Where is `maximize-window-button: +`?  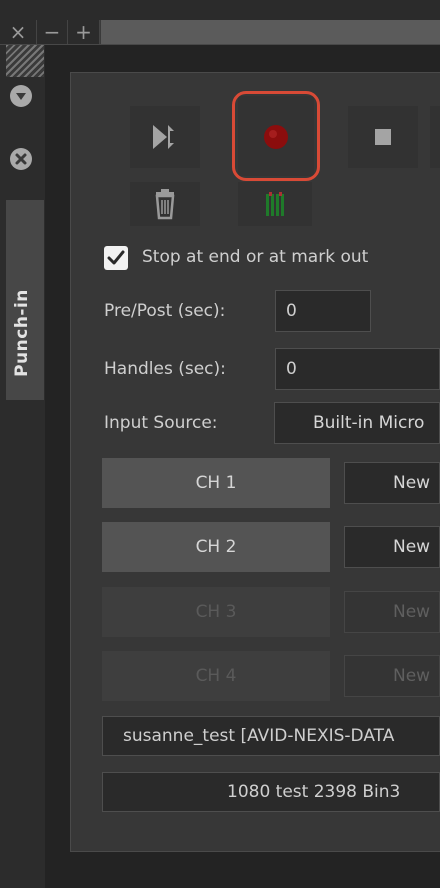
maximize-window-button: + is located at coordinates (84, 32).